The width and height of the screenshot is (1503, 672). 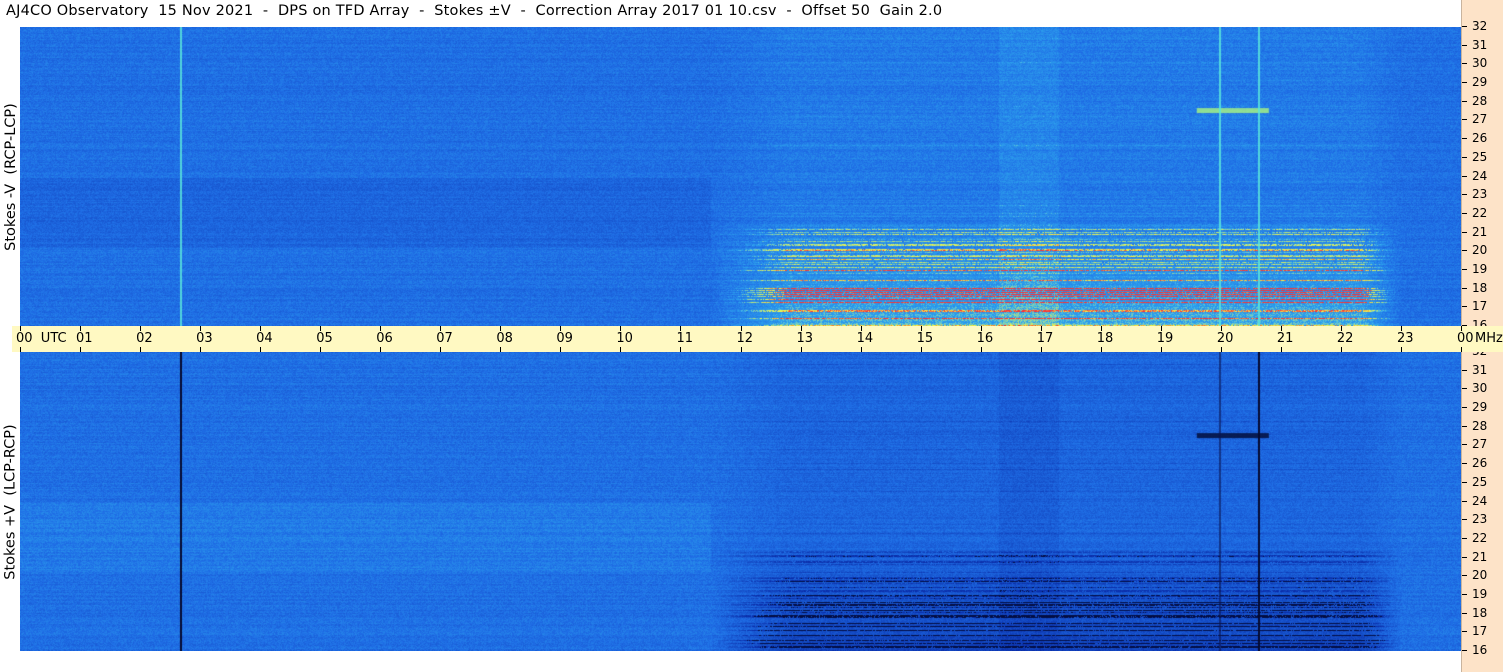 What do you see at coordinates (1405, 338) in the screenshot?
I see `time-tick-label: 23` at bounding box center [1405, 338].